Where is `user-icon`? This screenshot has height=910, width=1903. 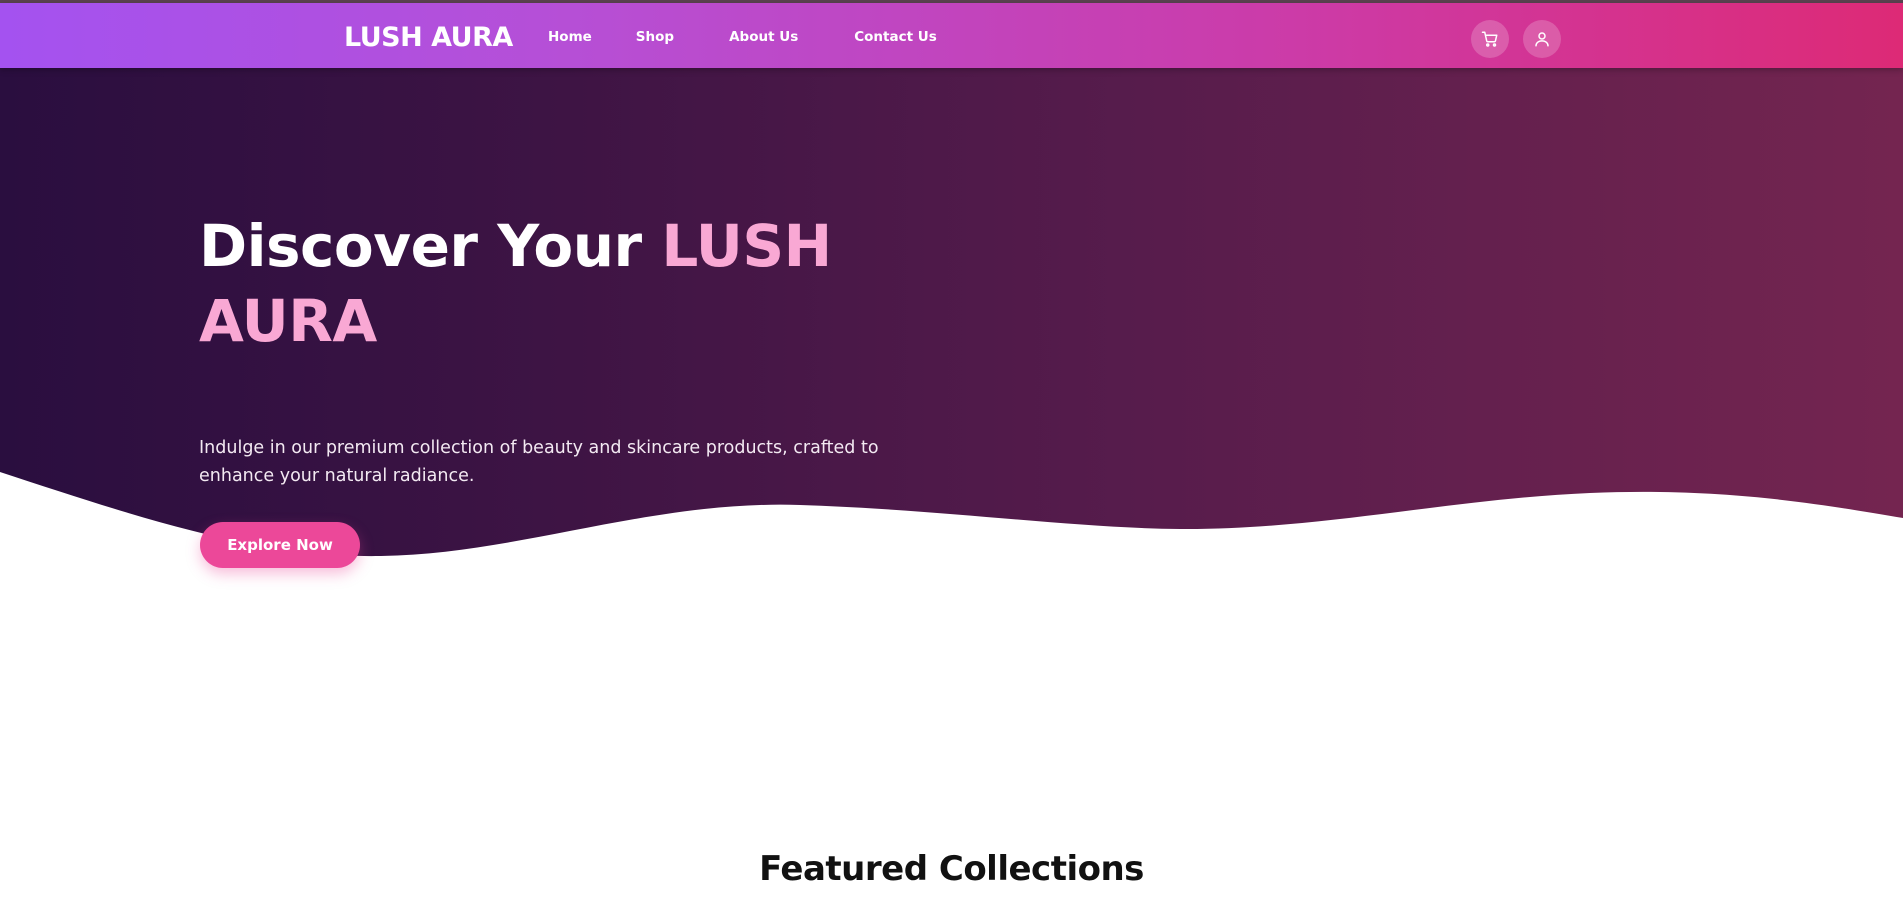
user-icon is located at coordinates (1542, 39).